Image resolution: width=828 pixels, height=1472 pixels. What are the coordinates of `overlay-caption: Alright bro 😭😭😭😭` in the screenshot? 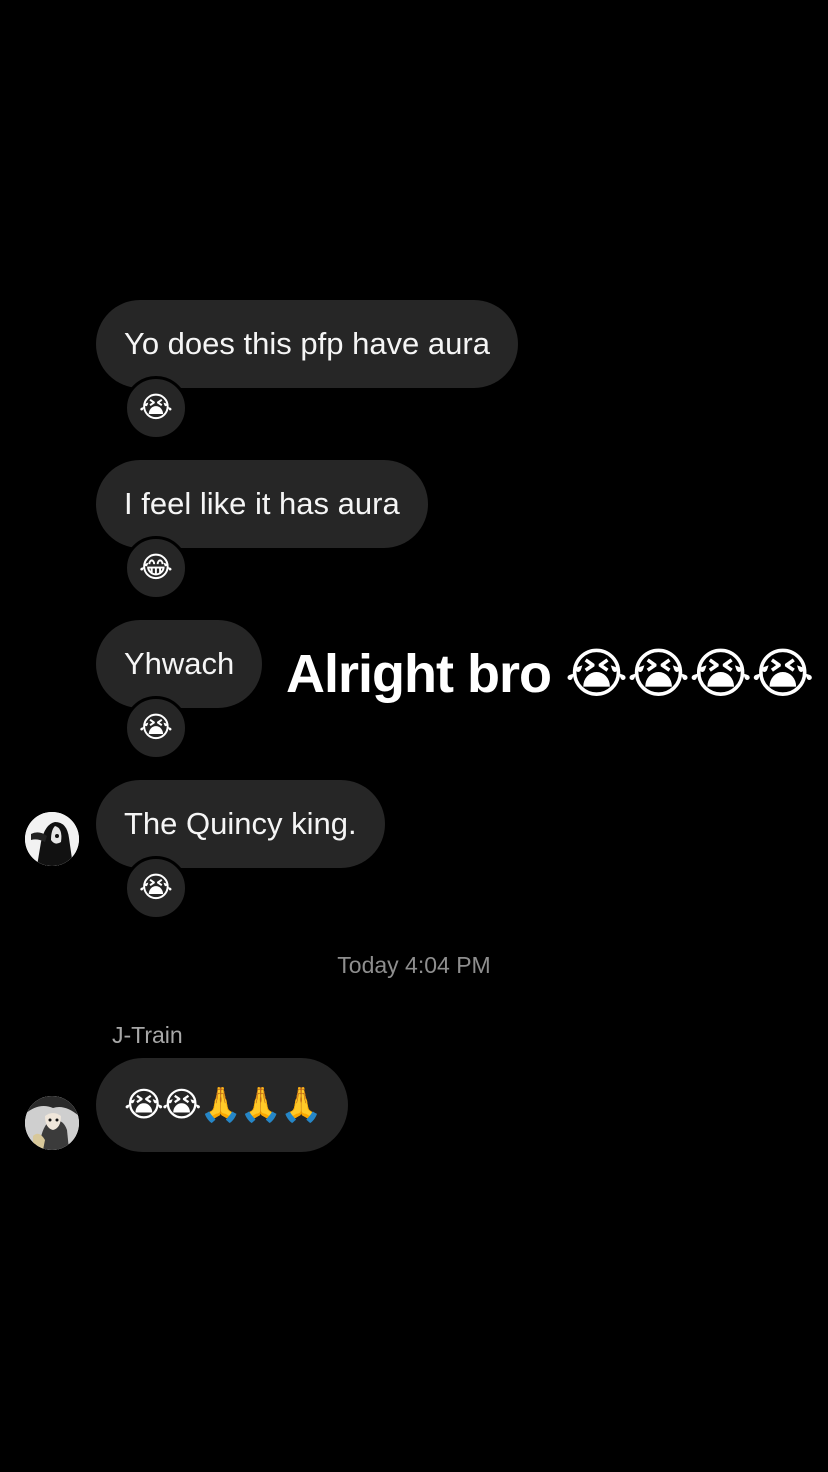 It's located at (550, 674).